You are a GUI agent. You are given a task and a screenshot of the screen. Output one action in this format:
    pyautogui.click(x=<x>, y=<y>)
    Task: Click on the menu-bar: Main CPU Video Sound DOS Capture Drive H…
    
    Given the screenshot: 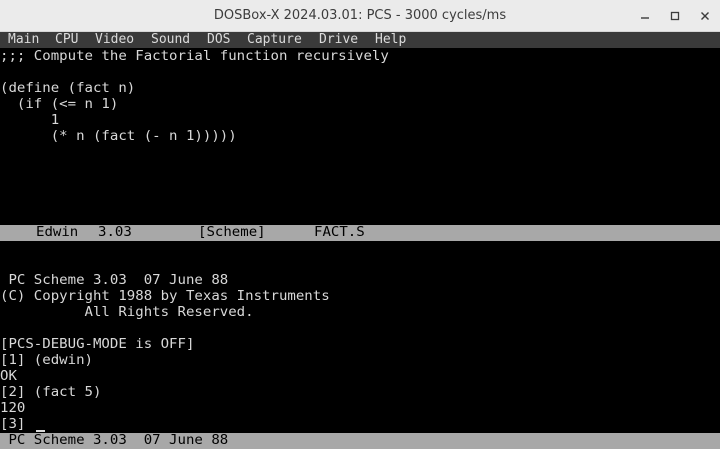 What is the action you would take?
    pyautogui.click(x=360, y=40)
    